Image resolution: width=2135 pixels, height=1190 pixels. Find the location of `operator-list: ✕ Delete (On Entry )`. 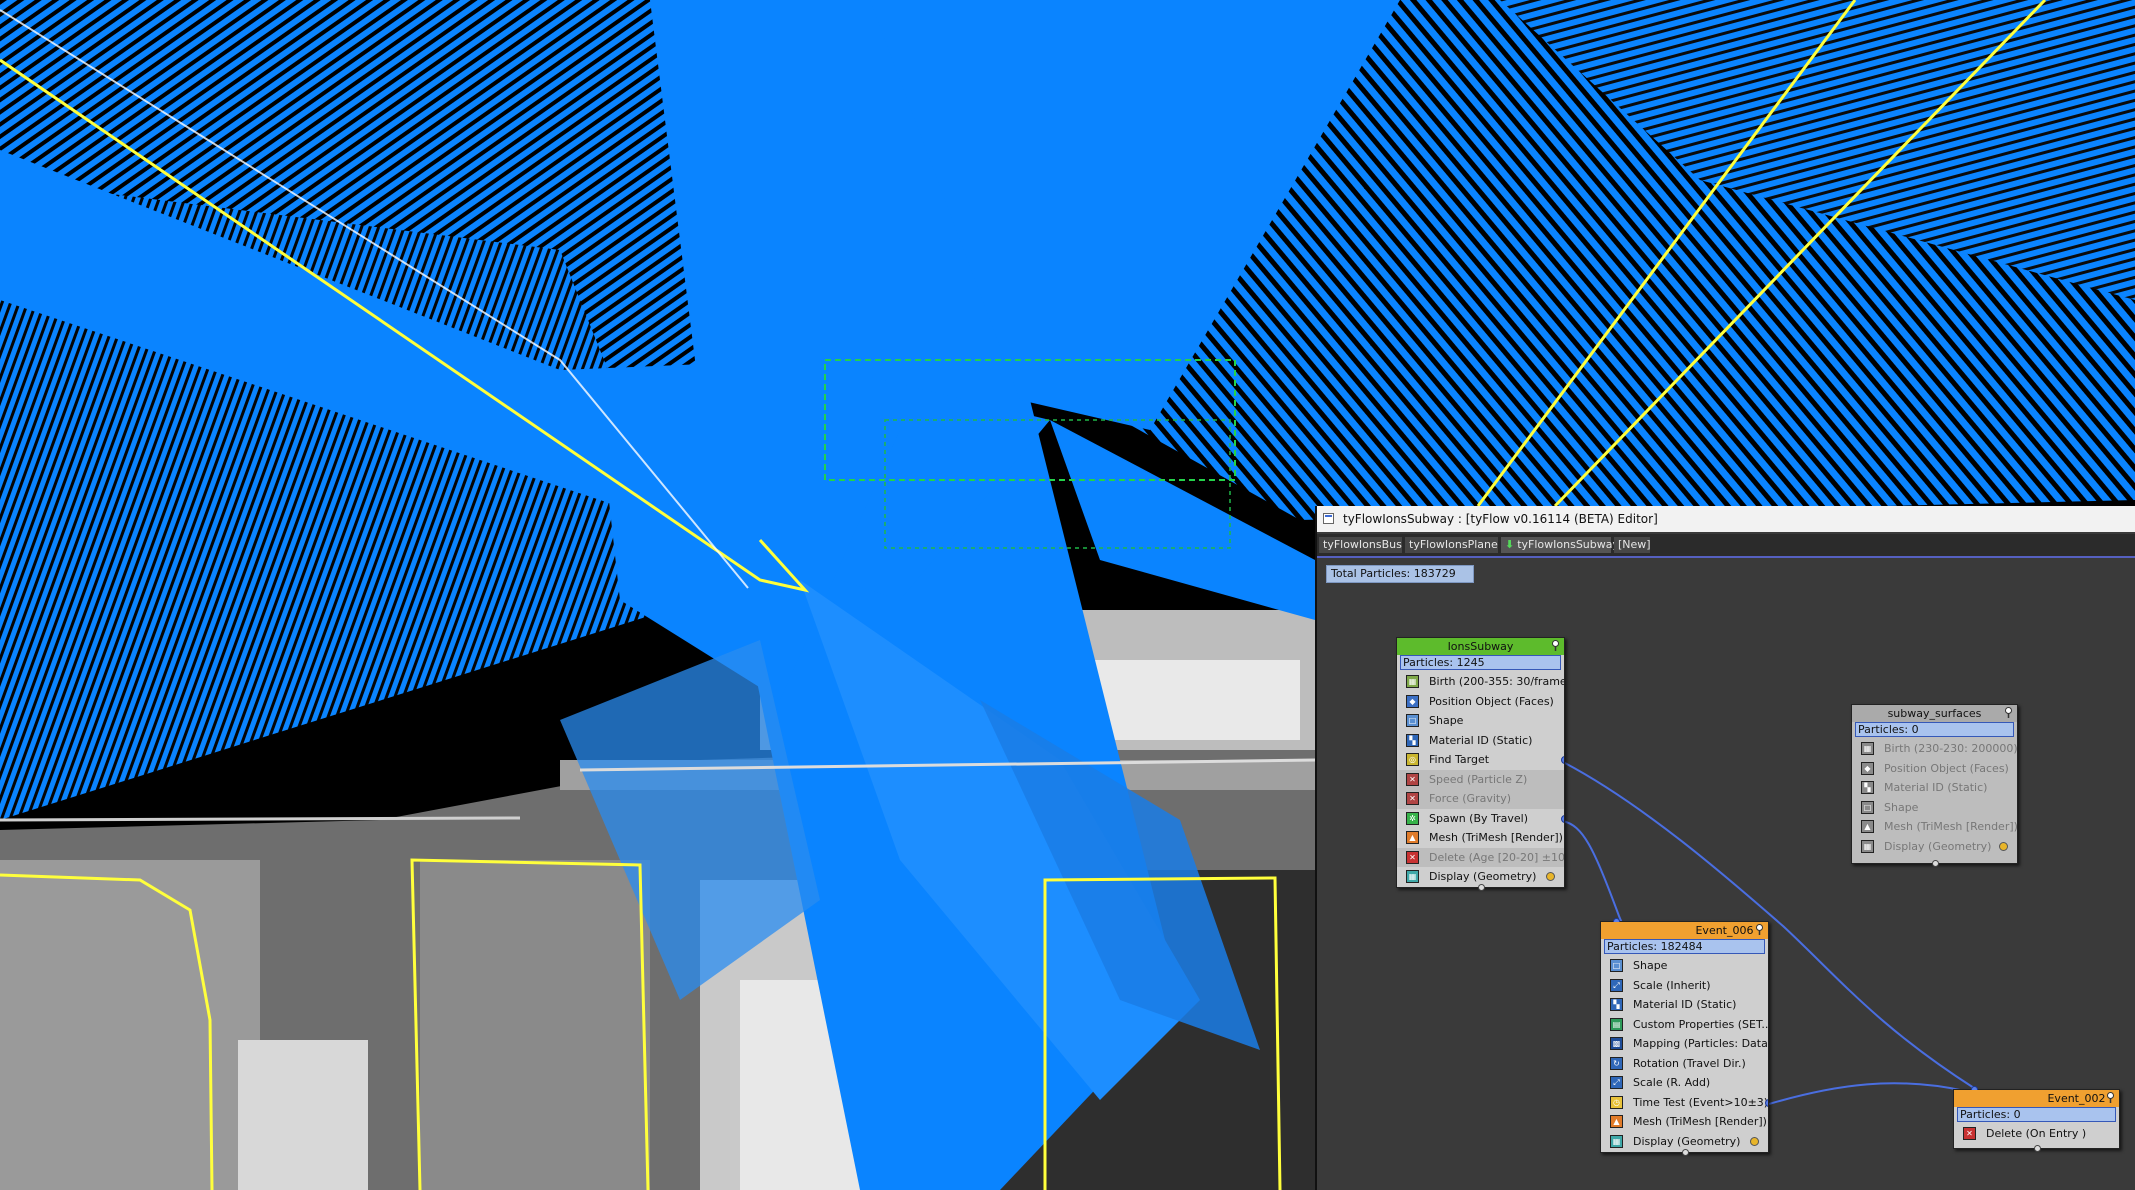

operator-list: ✕ Delete (On Entry ) is located at coordinates (2036, 1133).